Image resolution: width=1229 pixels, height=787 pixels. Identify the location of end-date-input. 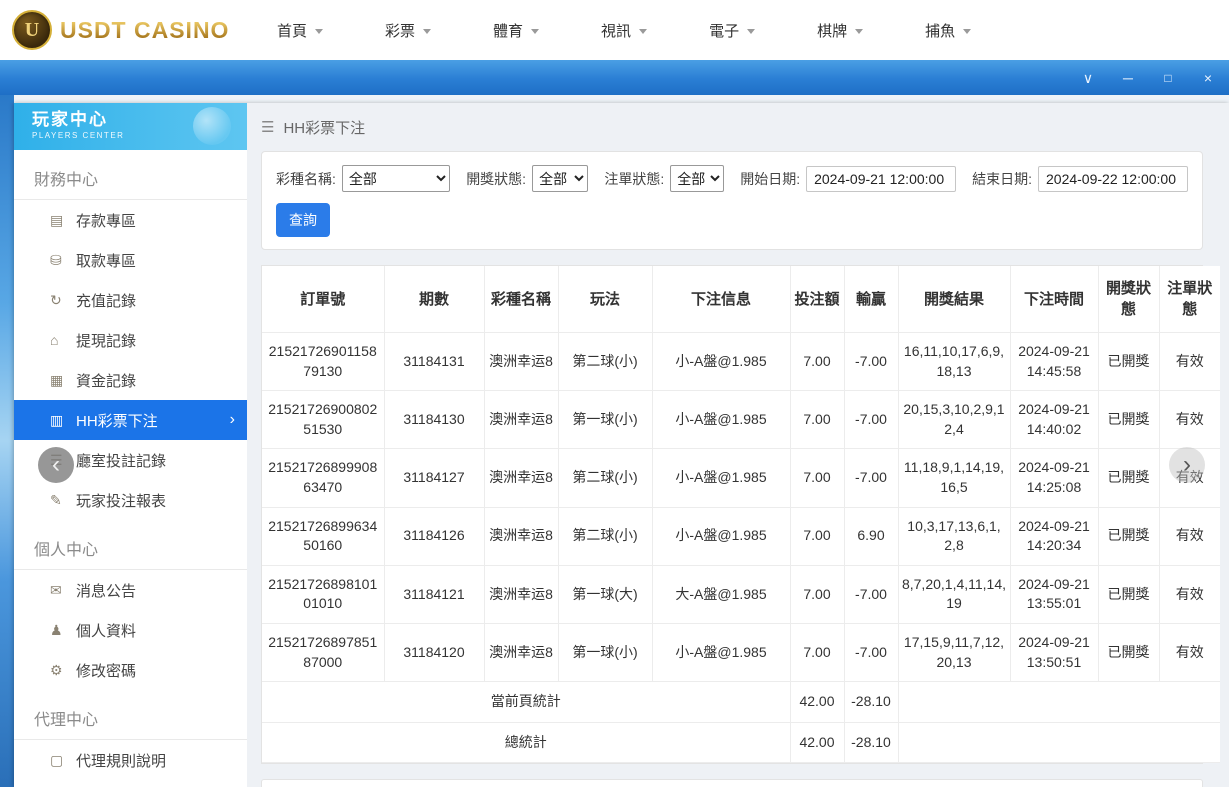
(1113, 178).